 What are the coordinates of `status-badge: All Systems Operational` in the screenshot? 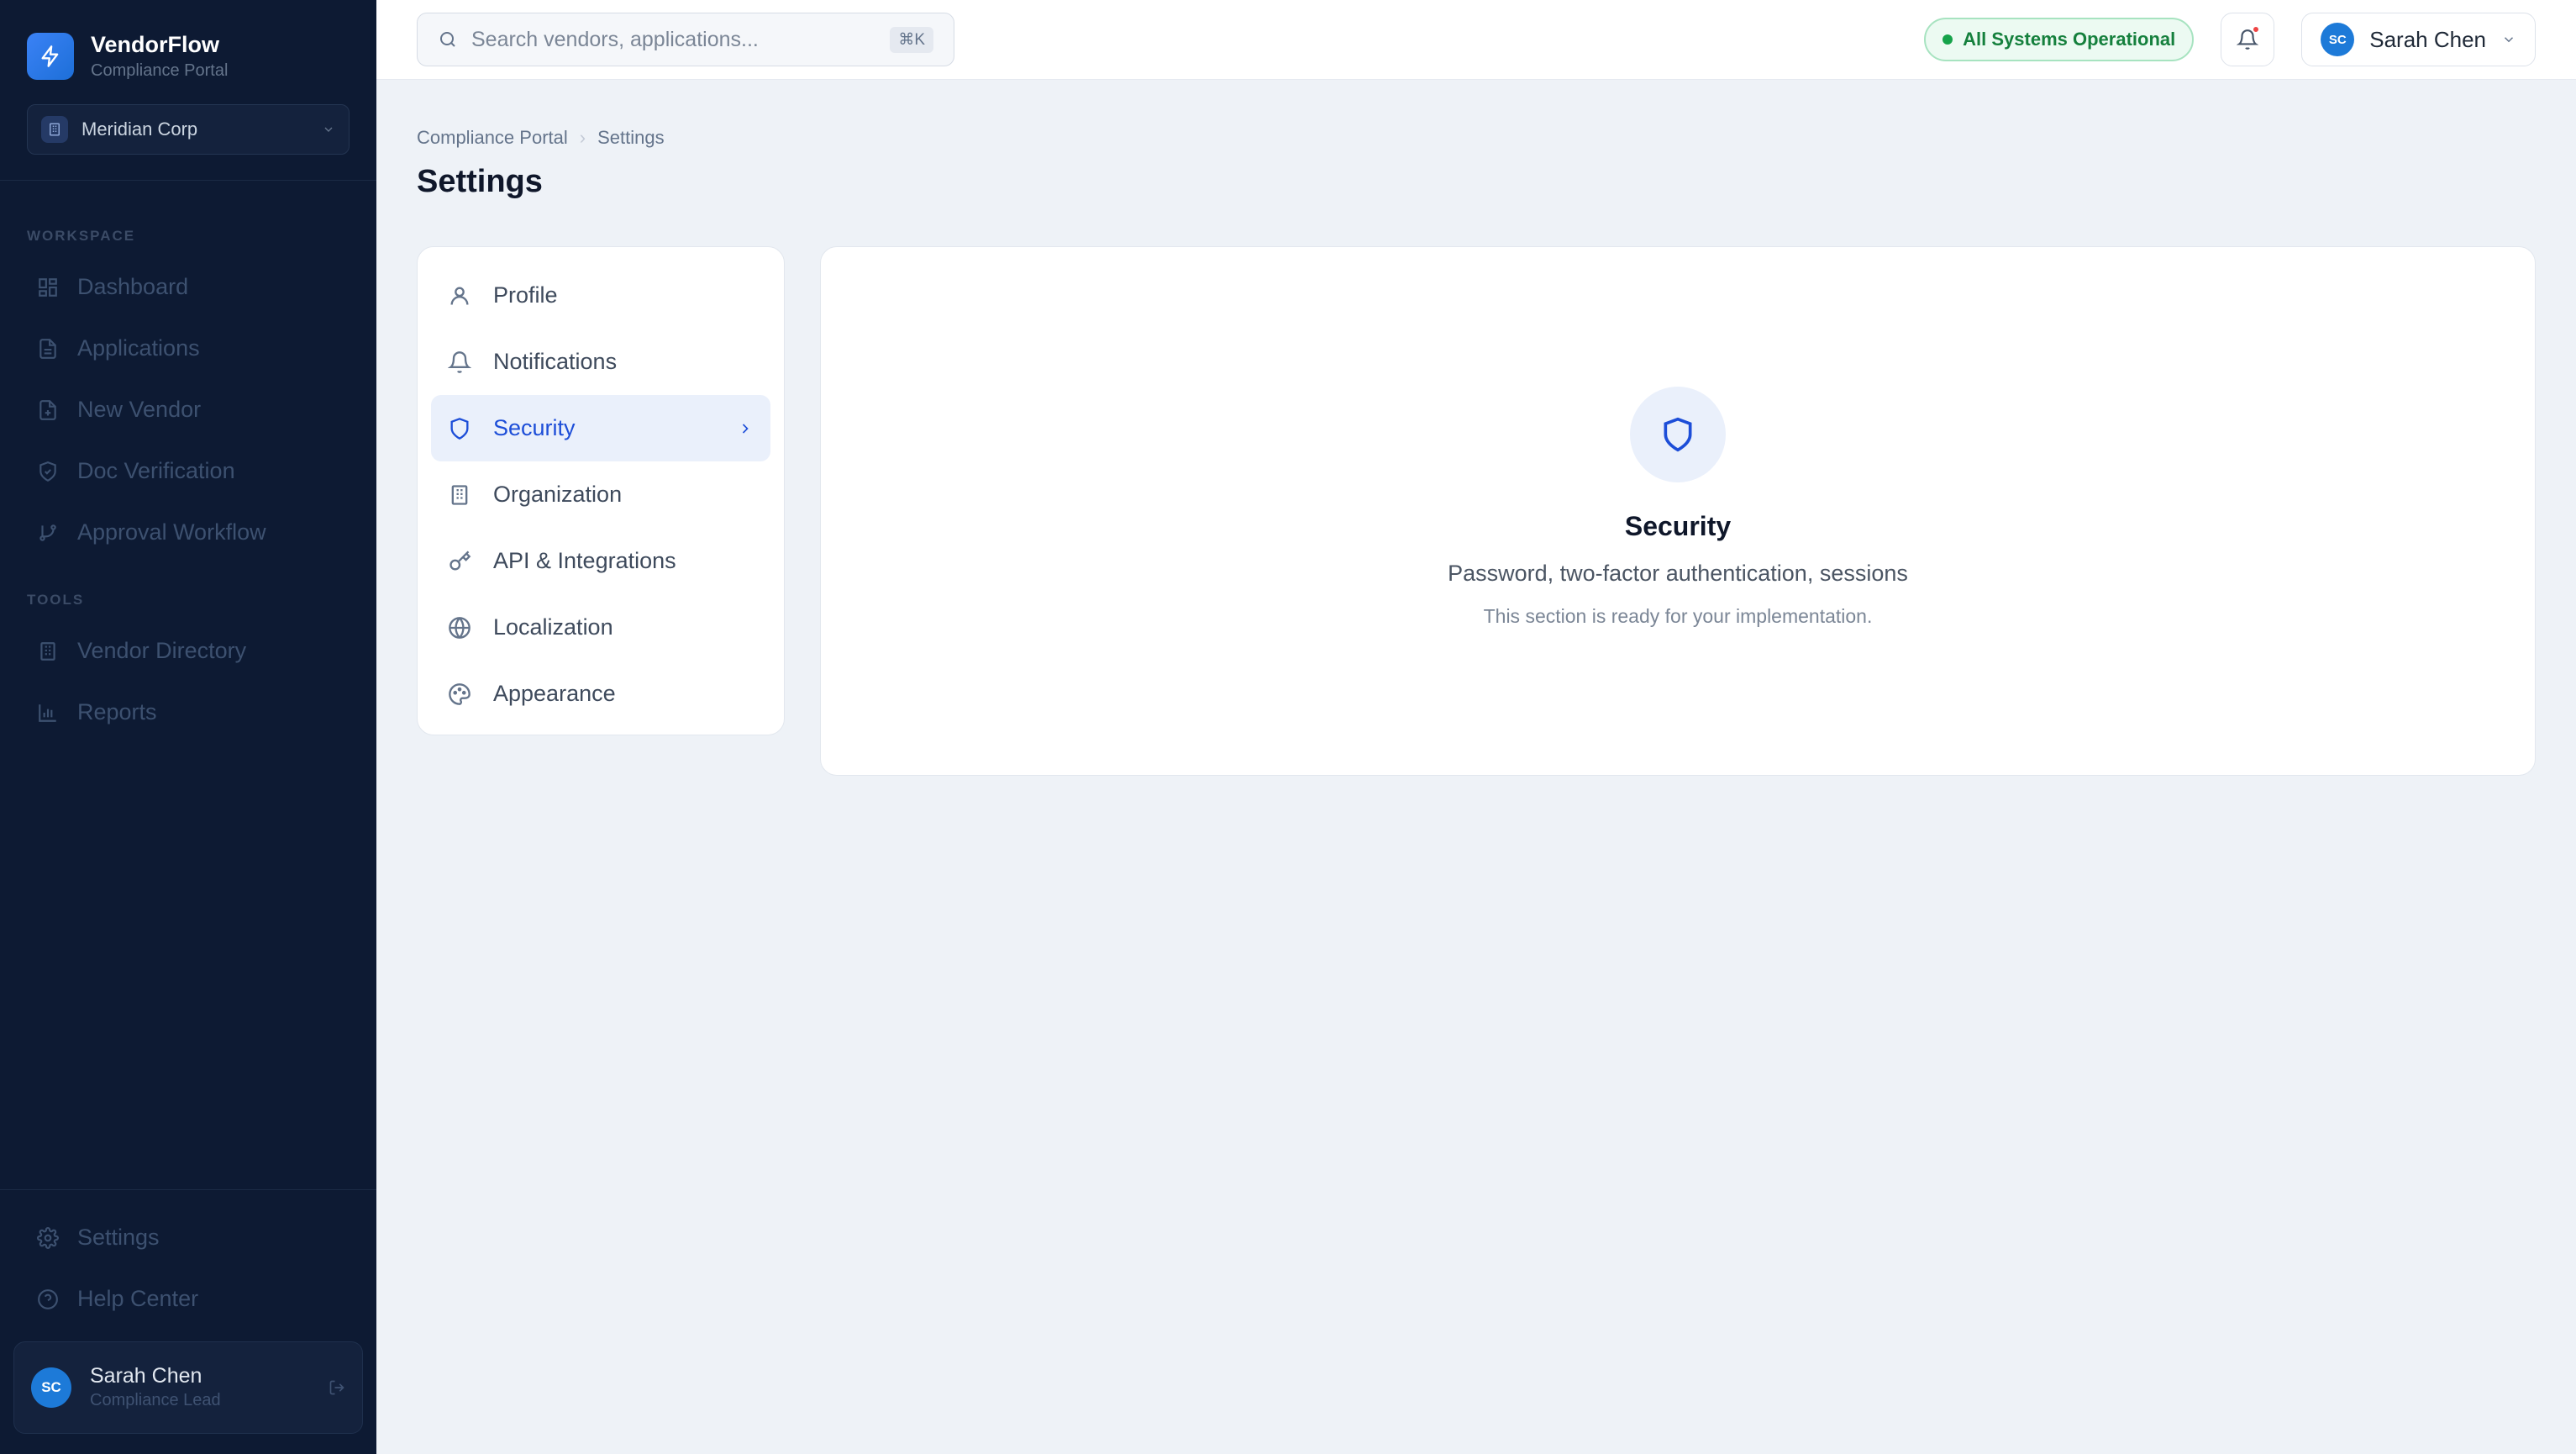 It's located at (2059, 39).